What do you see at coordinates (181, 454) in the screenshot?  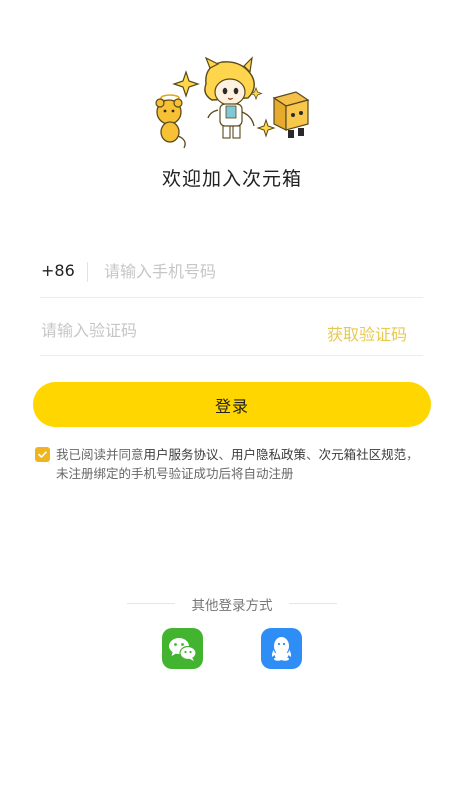 I see `service-agreement-link: 用户服务协议` at bounding box center [181, 454].